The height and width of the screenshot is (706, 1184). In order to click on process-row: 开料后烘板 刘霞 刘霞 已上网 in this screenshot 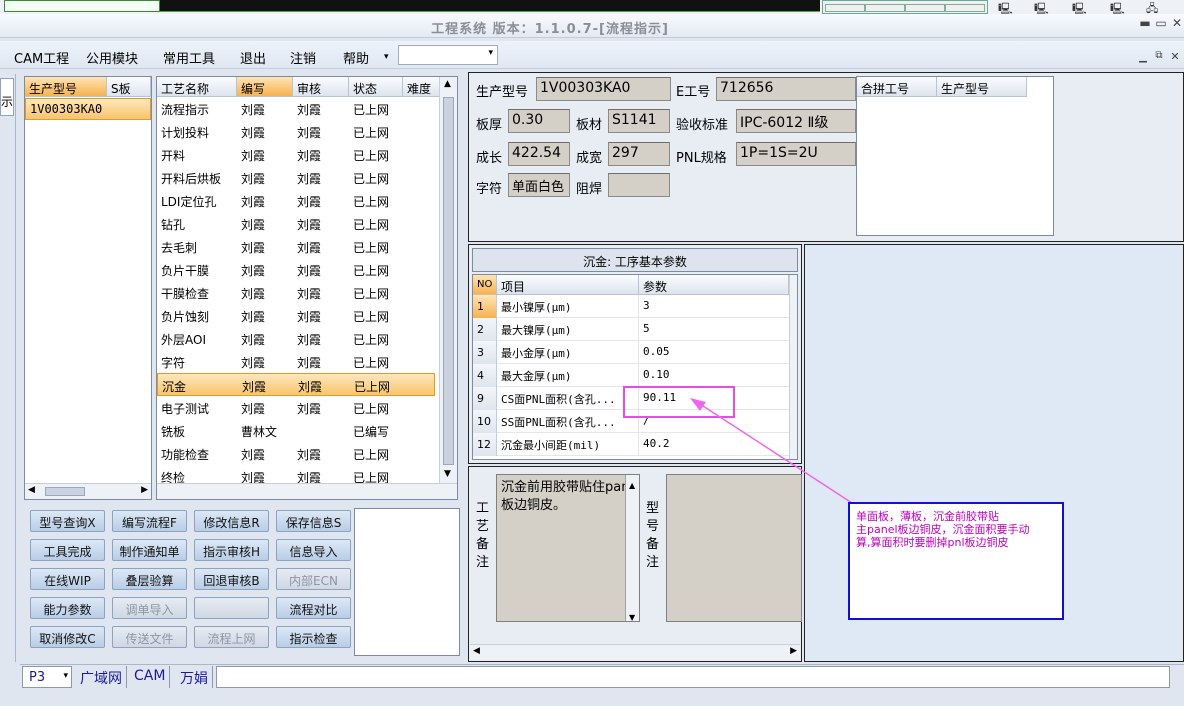, I will do `click(296, 177)`.